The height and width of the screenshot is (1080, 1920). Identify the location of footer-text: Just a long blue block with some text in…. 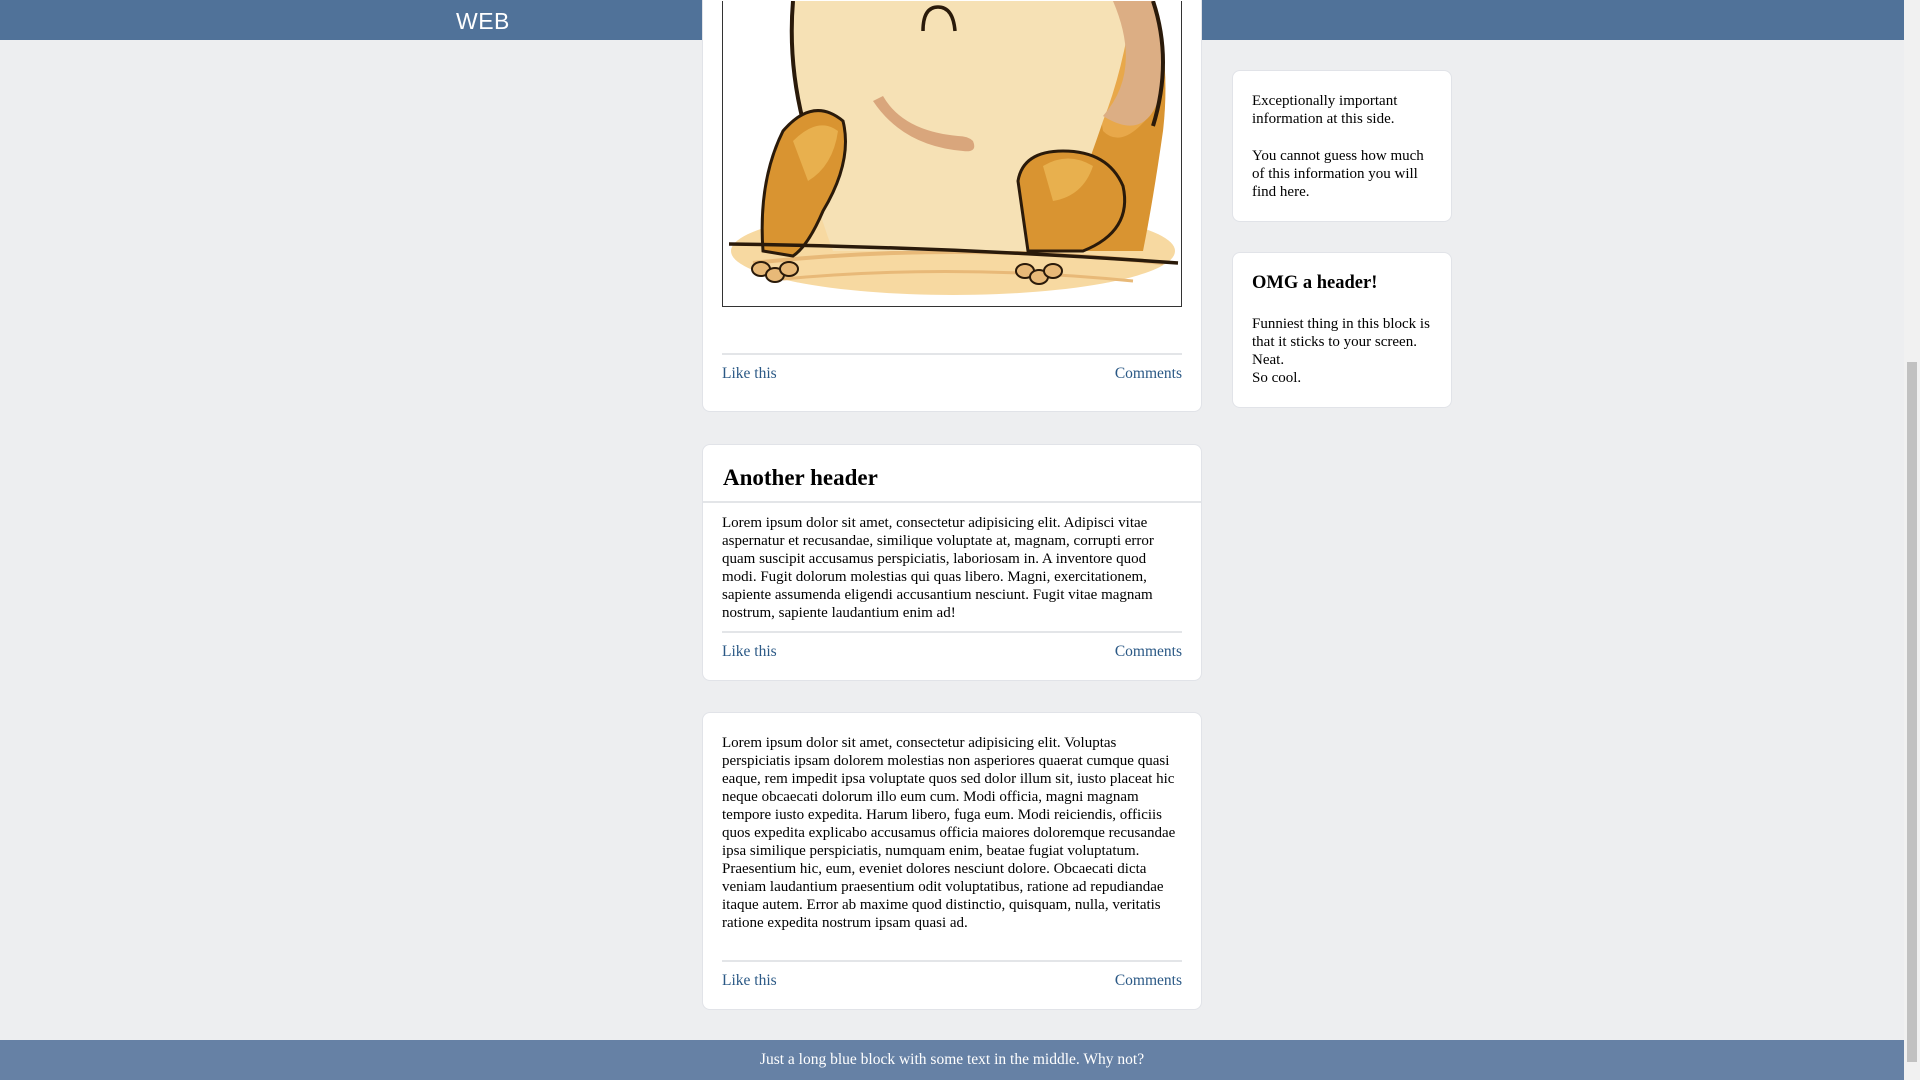
(952, 1059).